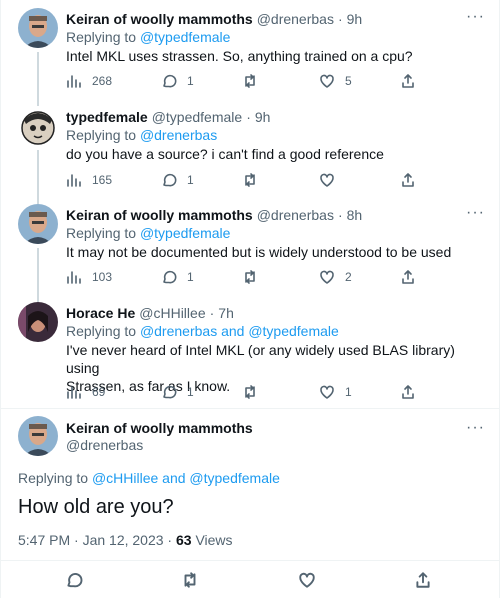  I want to click on views-count: 165, so click(102, 180).